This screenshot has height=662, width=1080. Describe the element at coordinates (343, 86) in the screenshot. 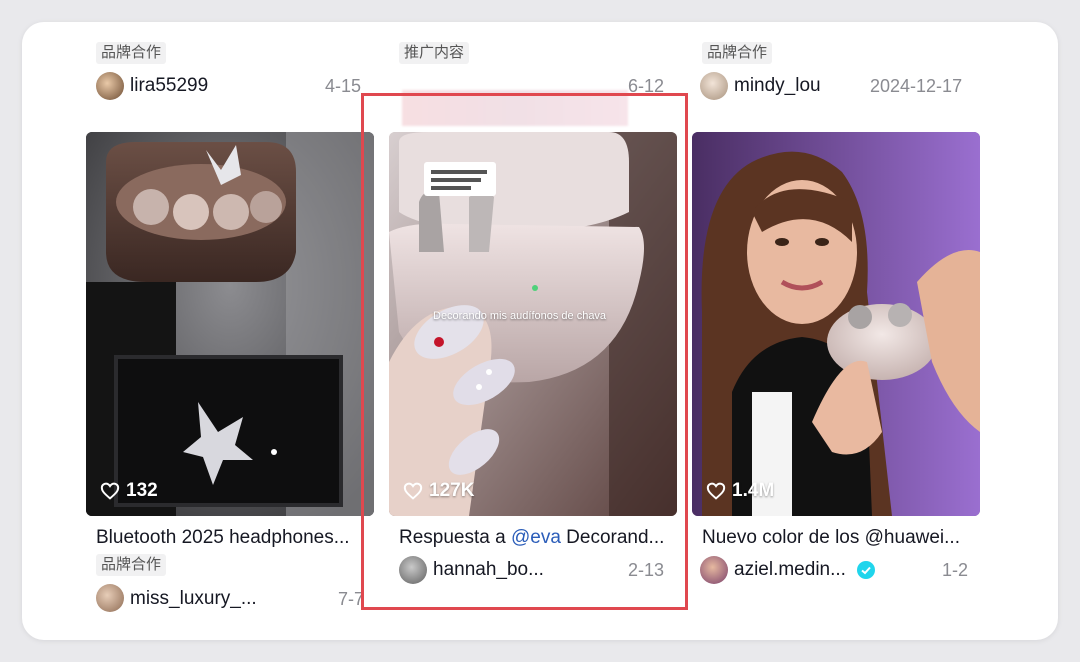

I see `post-date: 4-15` at that location.